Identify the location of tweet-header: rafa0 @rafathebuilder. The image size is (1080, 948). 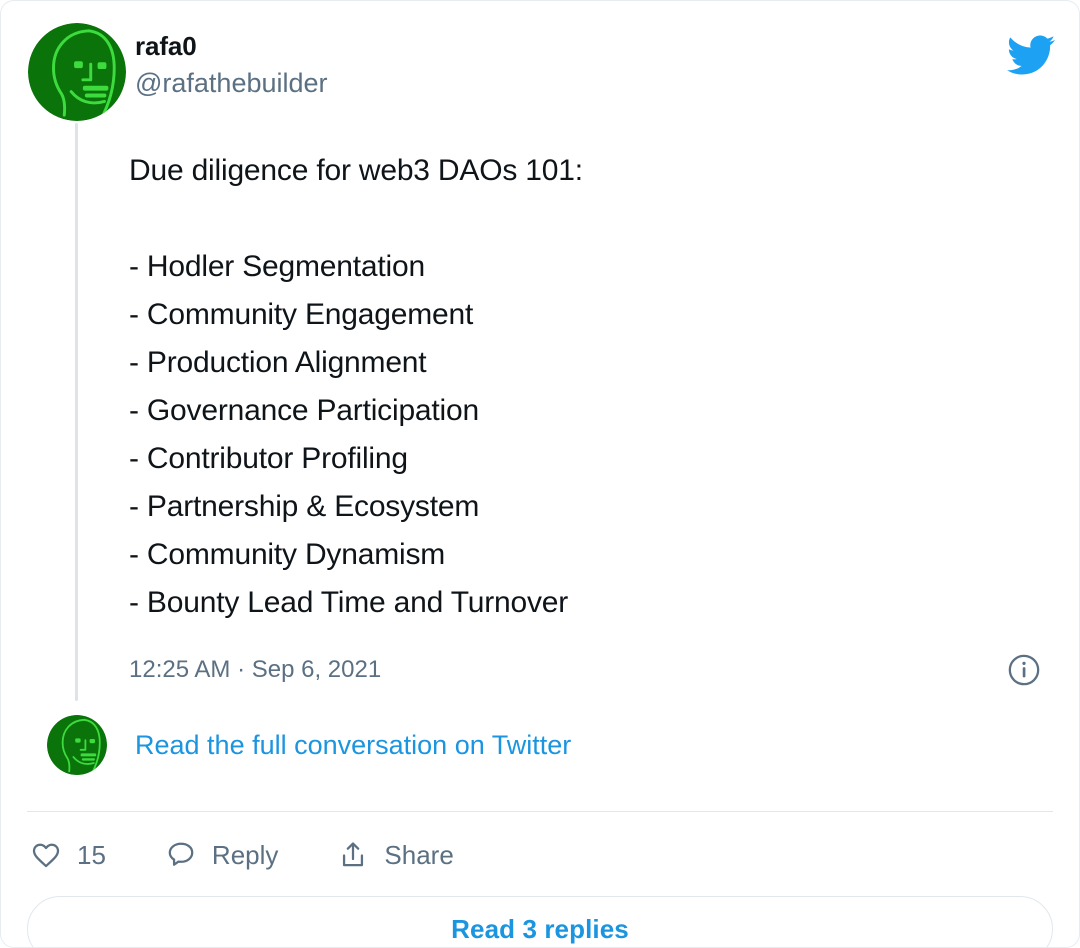
(540, 72).